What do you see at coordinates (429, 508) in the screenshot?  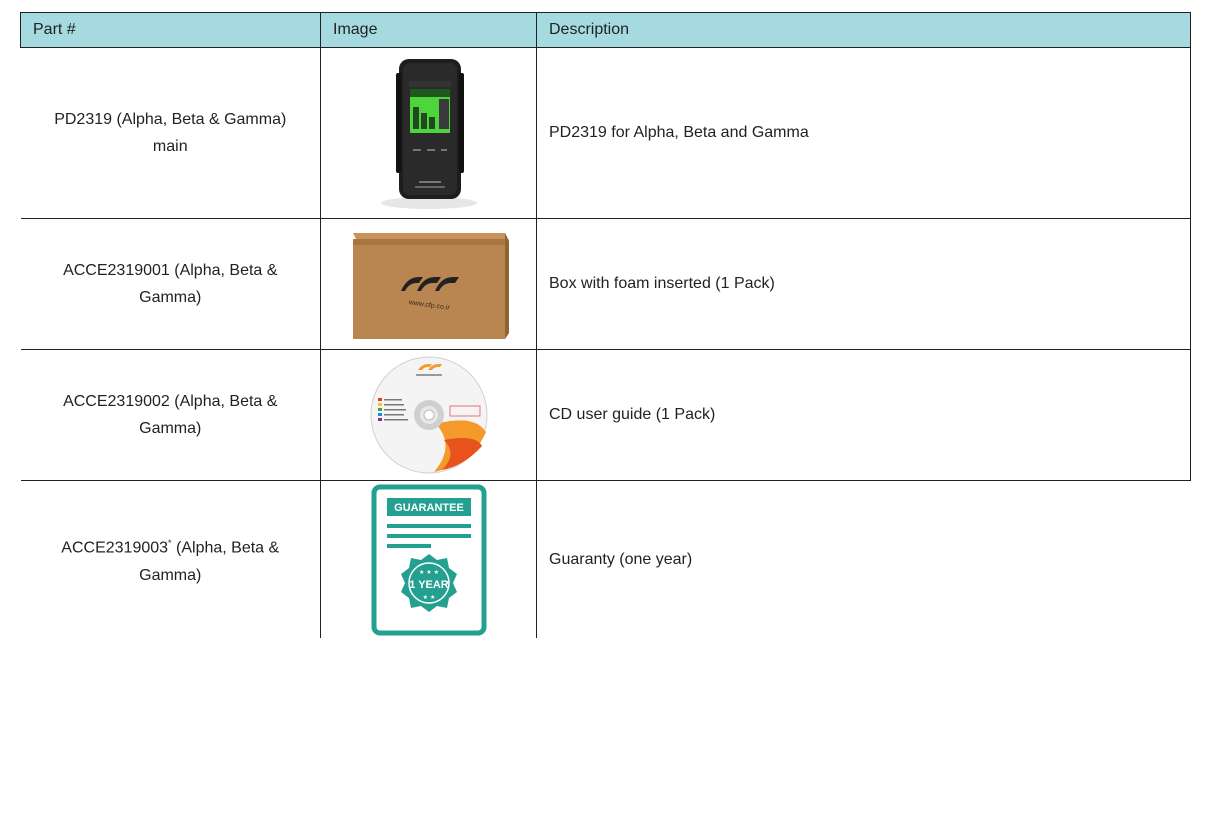 I see `guarantee-title: GUARANTEE` at bounding box center [429, 508].